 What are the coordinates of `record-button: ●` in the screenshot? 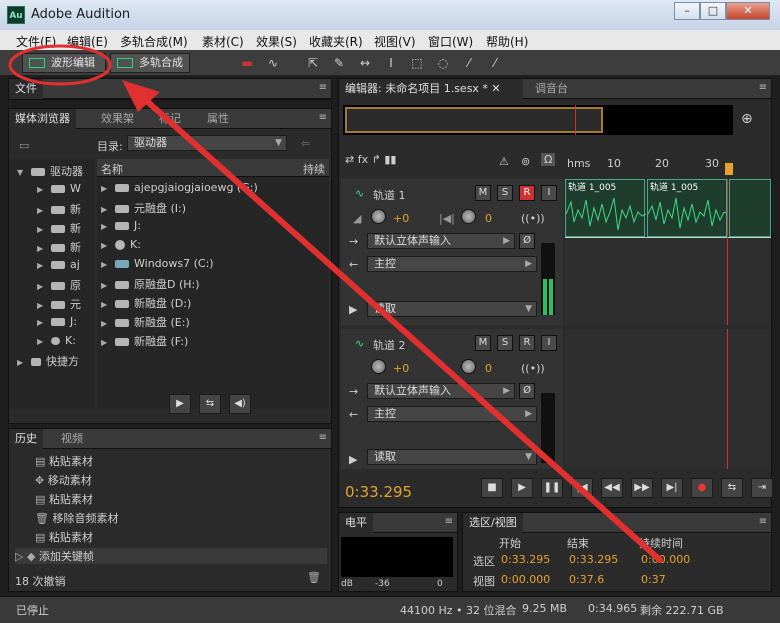 It's located at (702, 488).